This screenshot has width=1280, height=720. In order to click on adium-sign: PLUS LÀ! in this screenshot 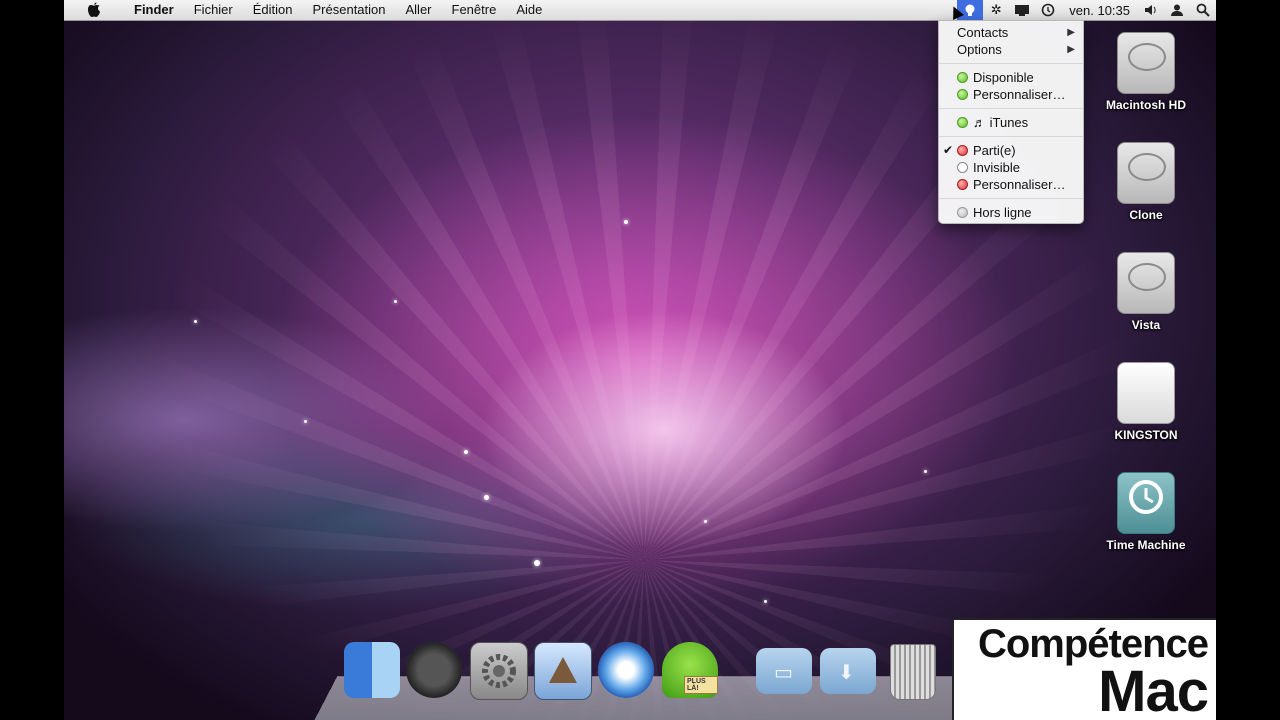, I will do `click(701, 685)`.